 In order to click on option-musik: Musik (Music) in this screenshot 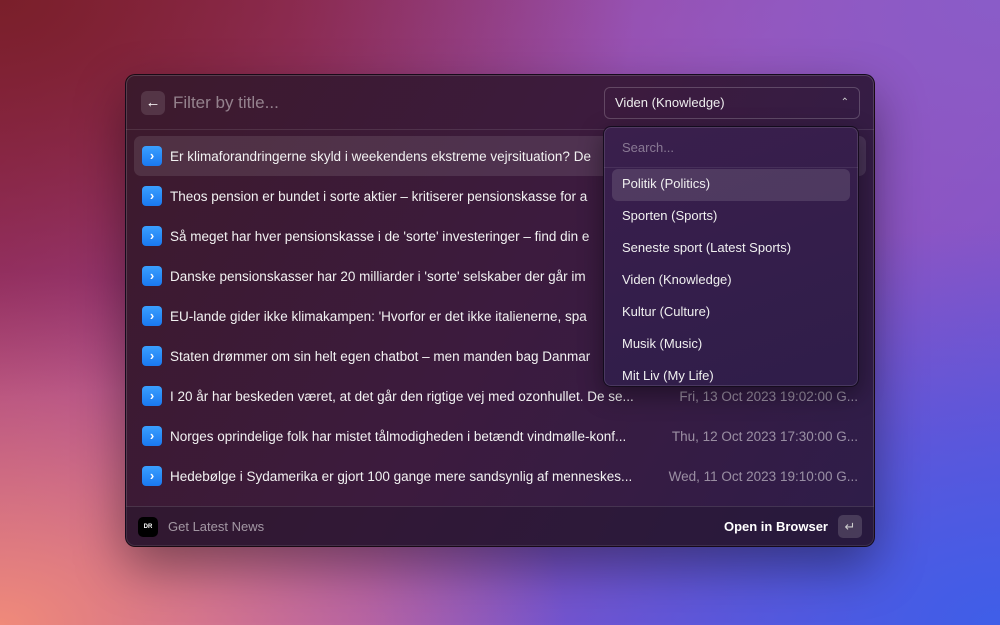, I will do `click(731, 345)`.